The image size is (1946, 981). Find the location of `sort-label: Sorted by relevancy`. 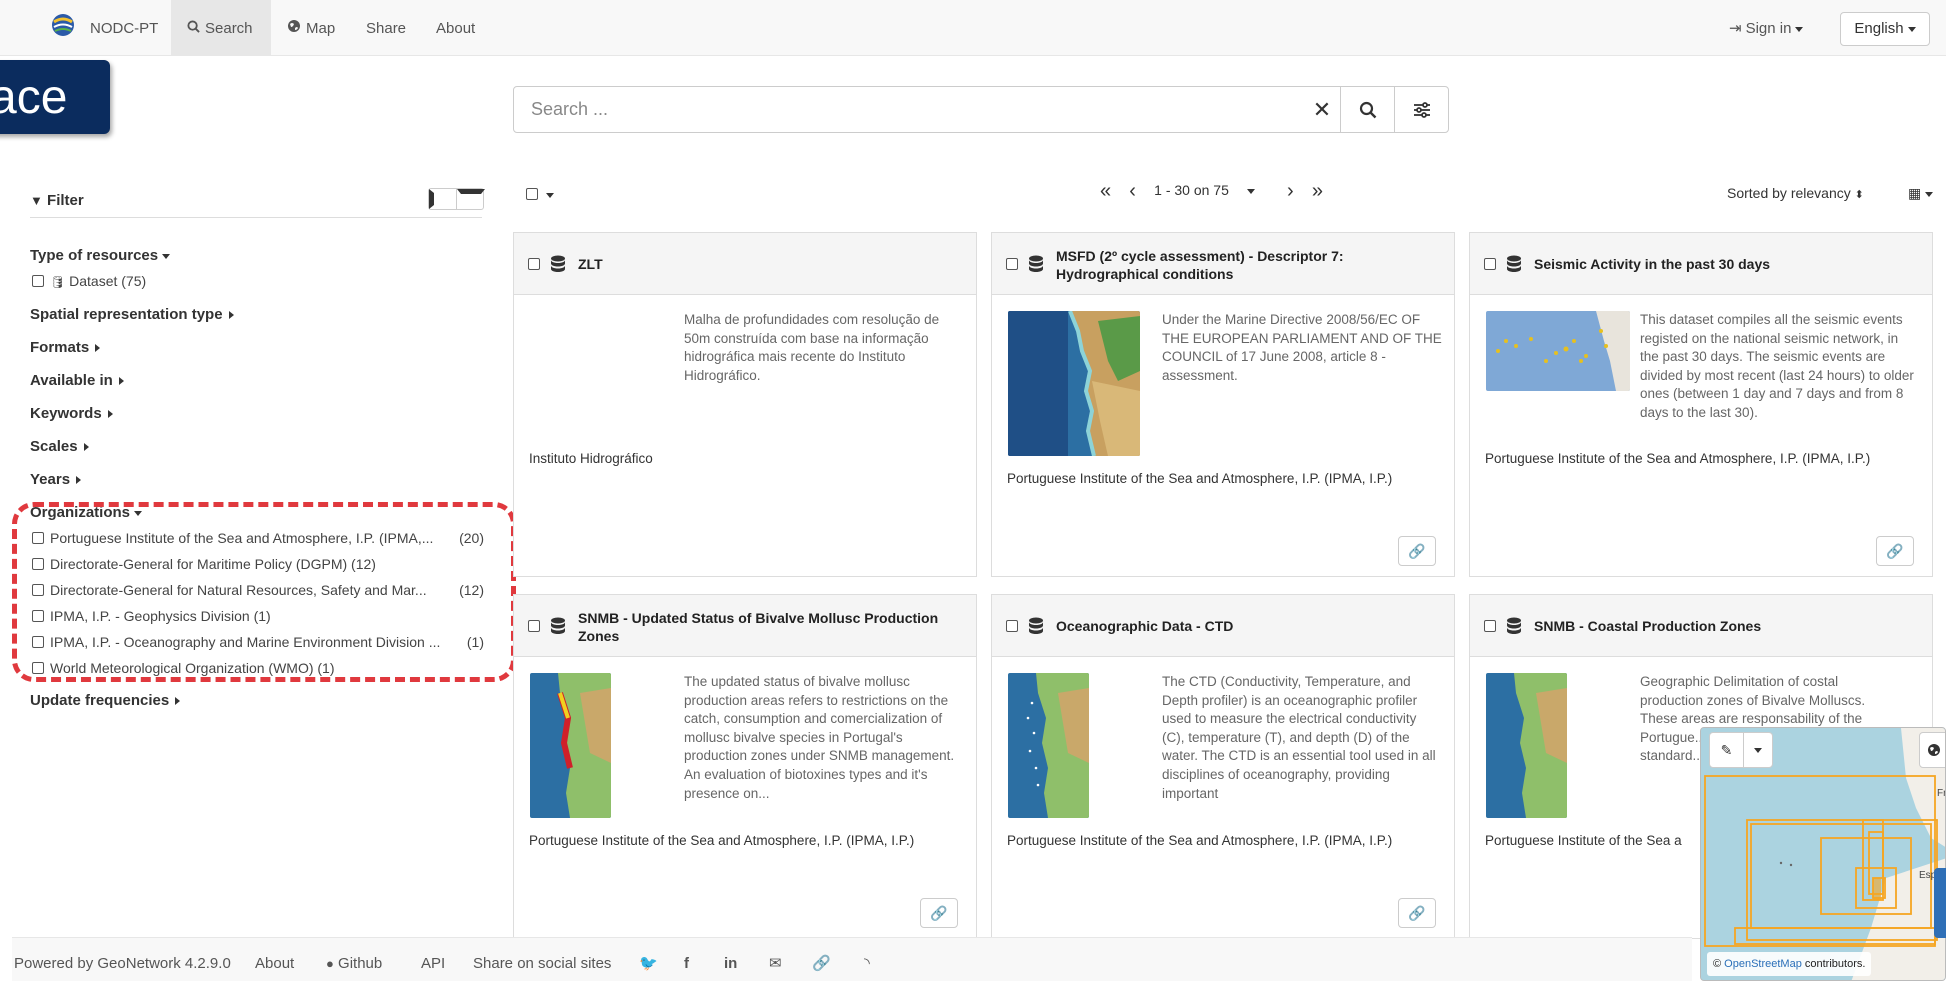

sort-label: Sorted by relevancy is located at coordinates (1789, 193).